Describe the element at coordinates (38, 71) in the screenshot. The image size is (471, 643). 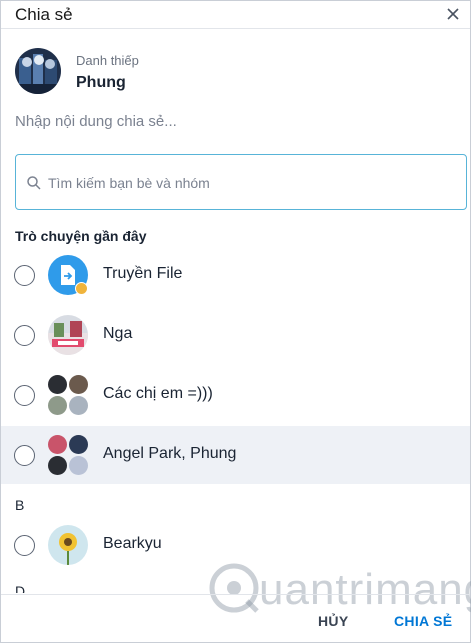
I see `card-avatar` at that location.